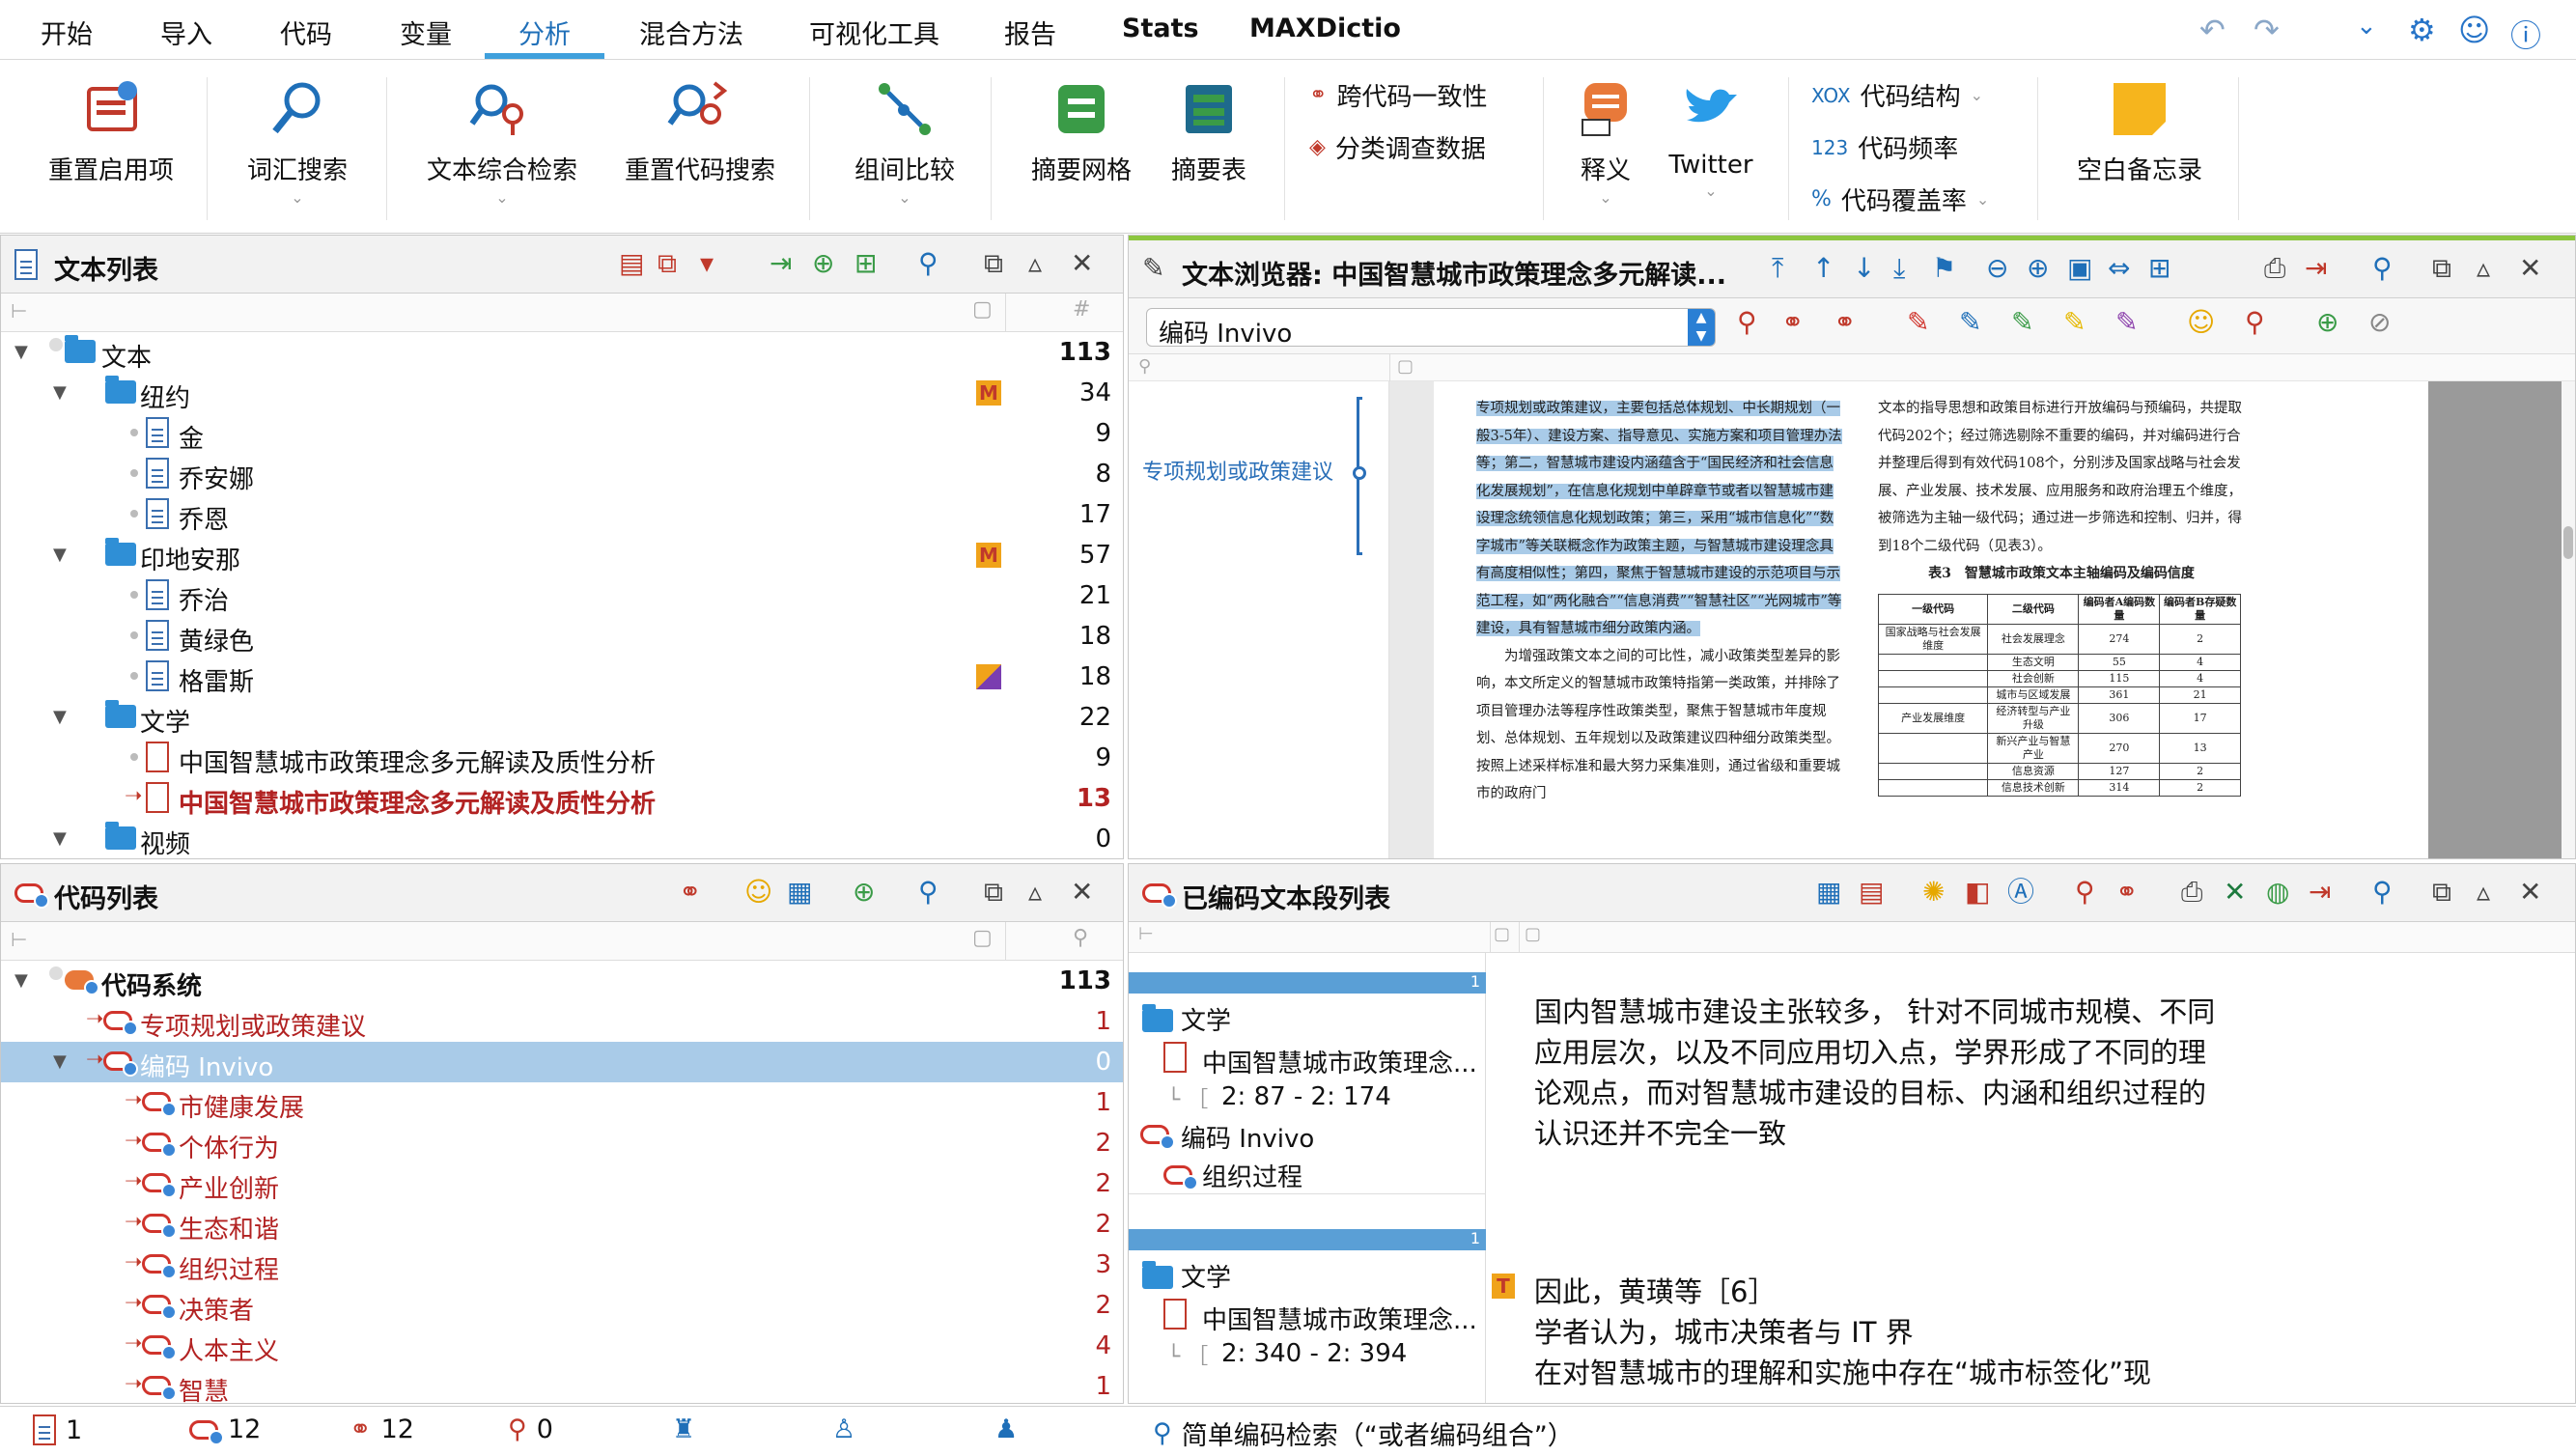  I want to click on menu-codes: 代码, so click(306, 33).